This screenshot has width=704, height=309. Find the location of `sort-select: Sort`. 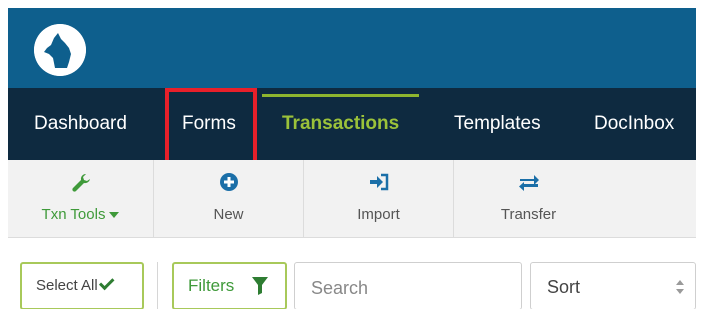

sort-select: Sort is located at coordinates (613, 285).